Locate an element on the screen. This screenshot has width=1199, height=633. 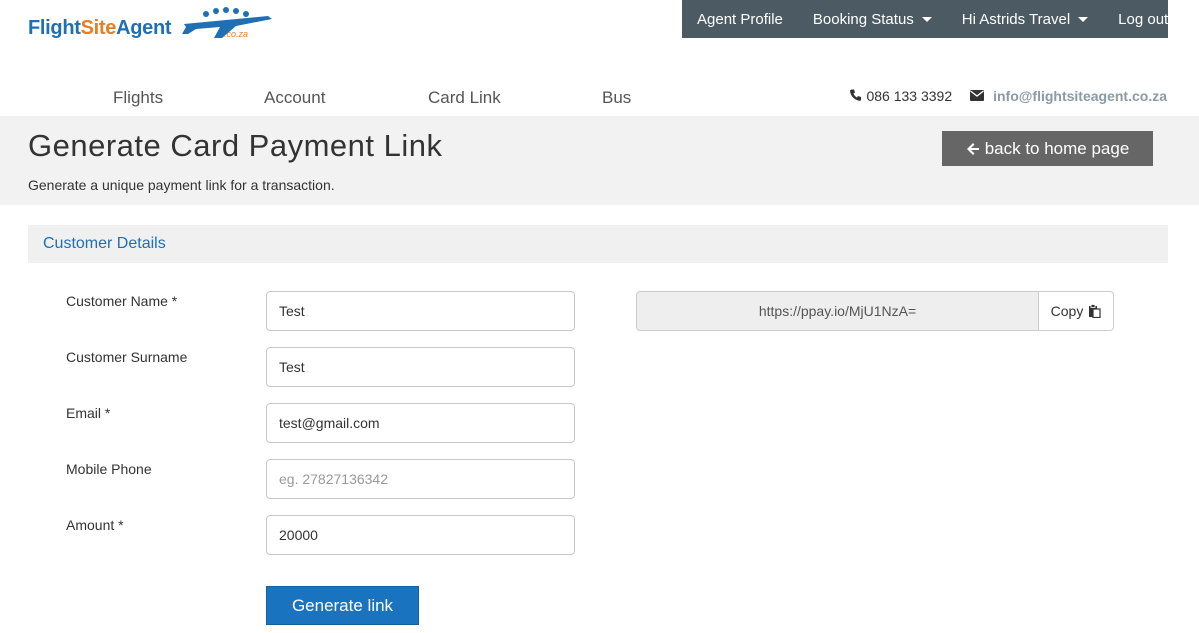
generate-link-button: Generate link is located at coordinates (342, 605).